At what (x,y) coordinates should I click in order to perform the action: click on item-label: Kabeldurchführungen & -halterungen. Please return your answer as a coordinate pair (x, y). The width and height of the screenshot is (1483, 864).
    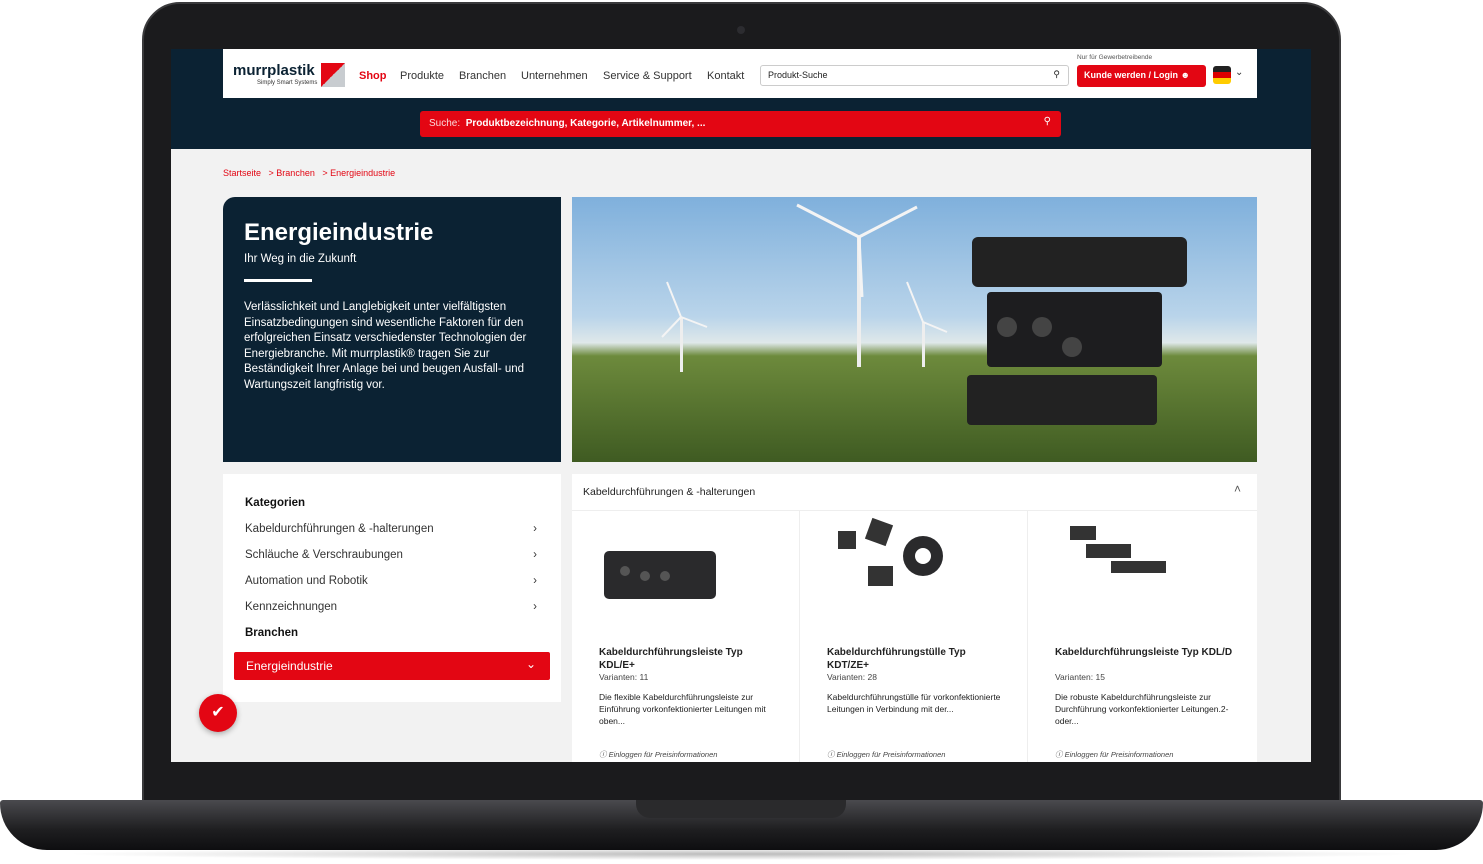
    Looking at the image, I should click on (339, 529).